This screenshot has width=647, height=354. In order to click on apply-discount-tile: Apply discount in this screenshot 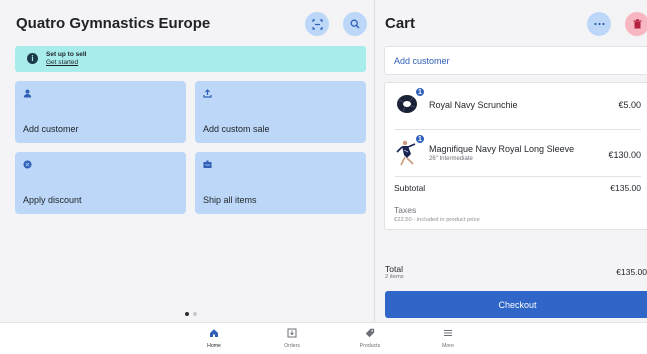, I will do `click(100, 183)`.